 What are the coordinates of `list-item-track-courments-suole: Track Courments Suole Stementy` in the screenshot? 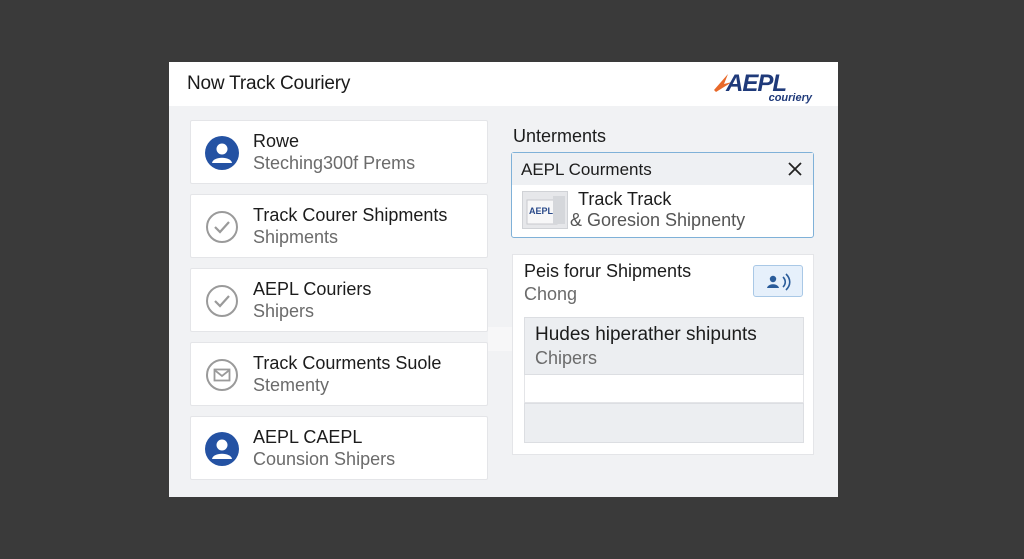 It's located at (339, 374).